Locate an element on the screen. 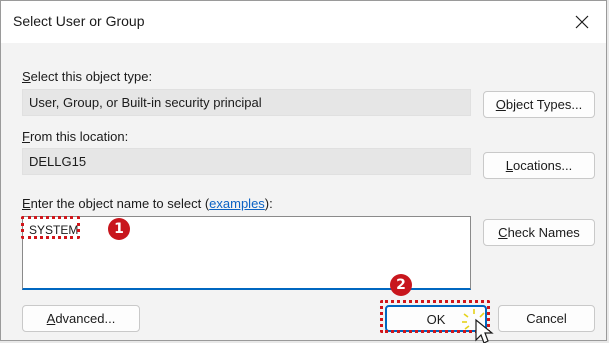 Image resolution: width=609 pixels, height=343 pixels. location-field: DELLG15 is located at coordinates (246, 161).